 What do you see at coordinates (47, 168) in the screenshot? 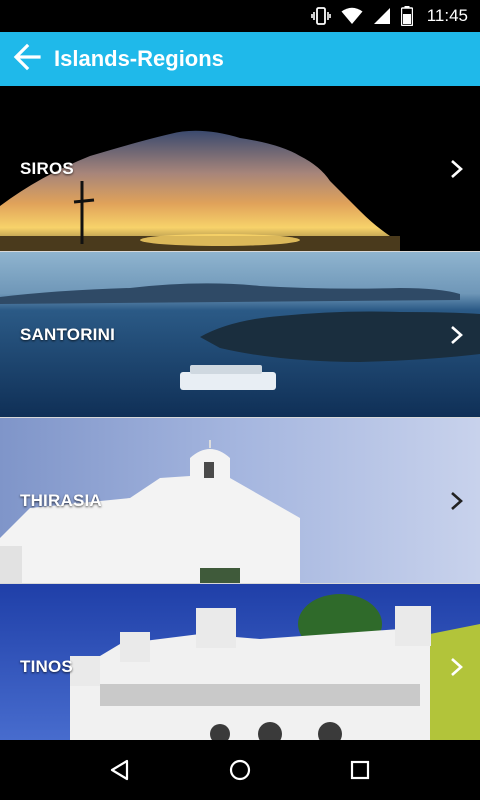
I see `region-label: SIROS` at bounding box center [47, 168].